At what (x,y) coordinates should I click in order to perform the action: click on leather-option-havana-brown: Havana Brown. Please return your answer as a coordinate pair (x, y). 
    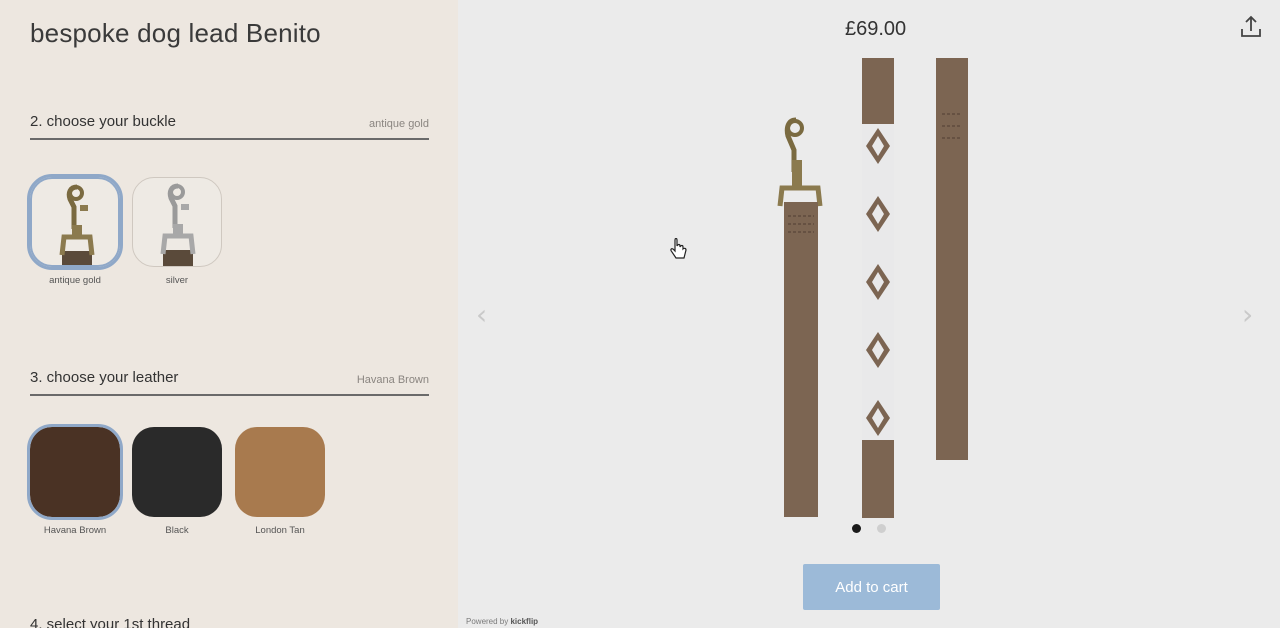
    Looking at the image, I should click on (75, 480).